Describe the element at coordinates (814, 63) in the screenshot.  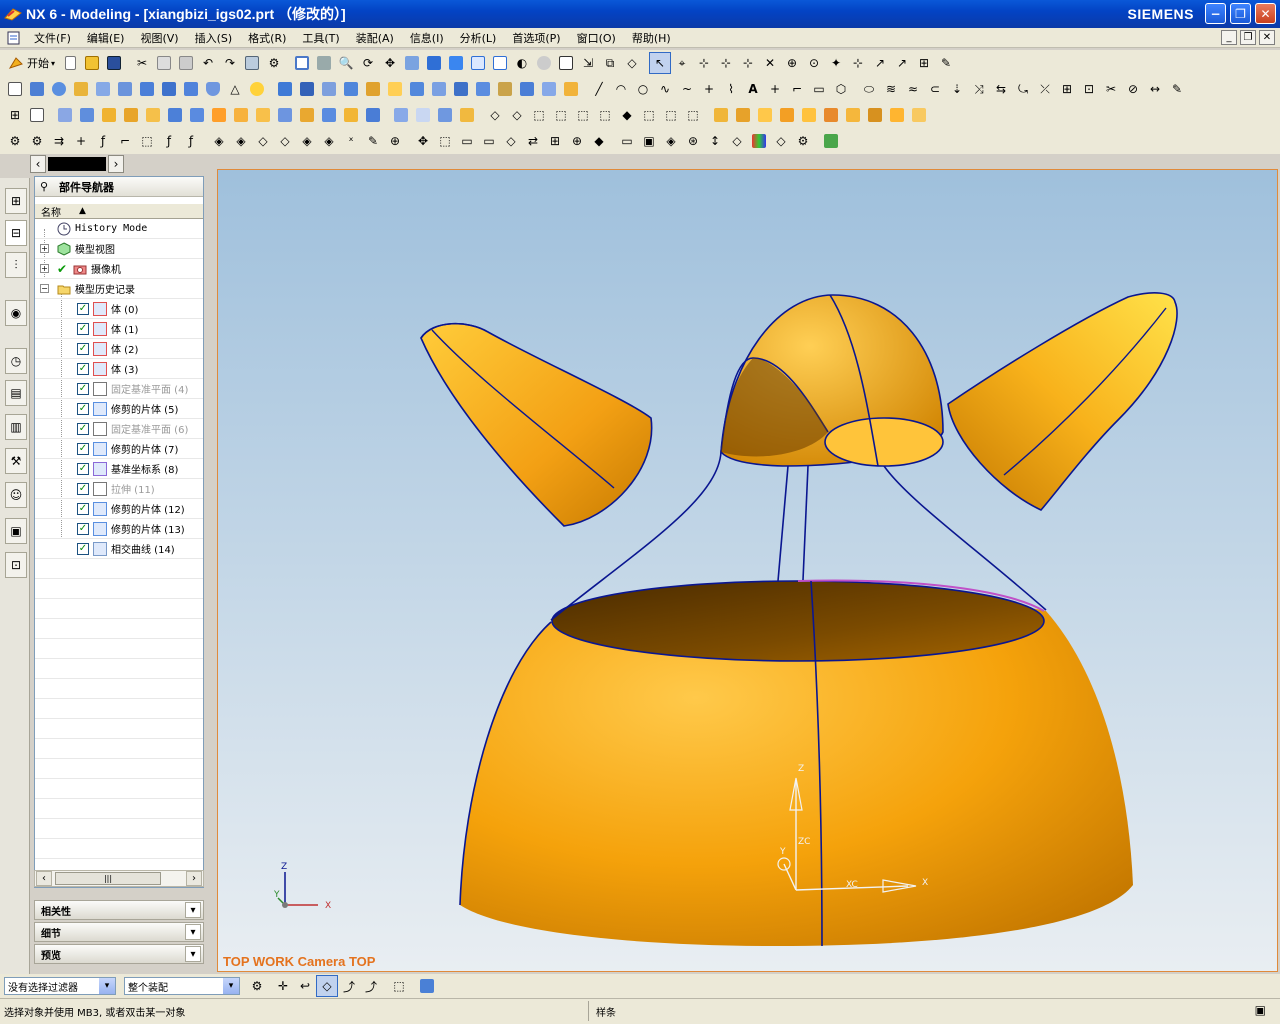
I see `snap-quadrant-icon: ⊙` at that location.